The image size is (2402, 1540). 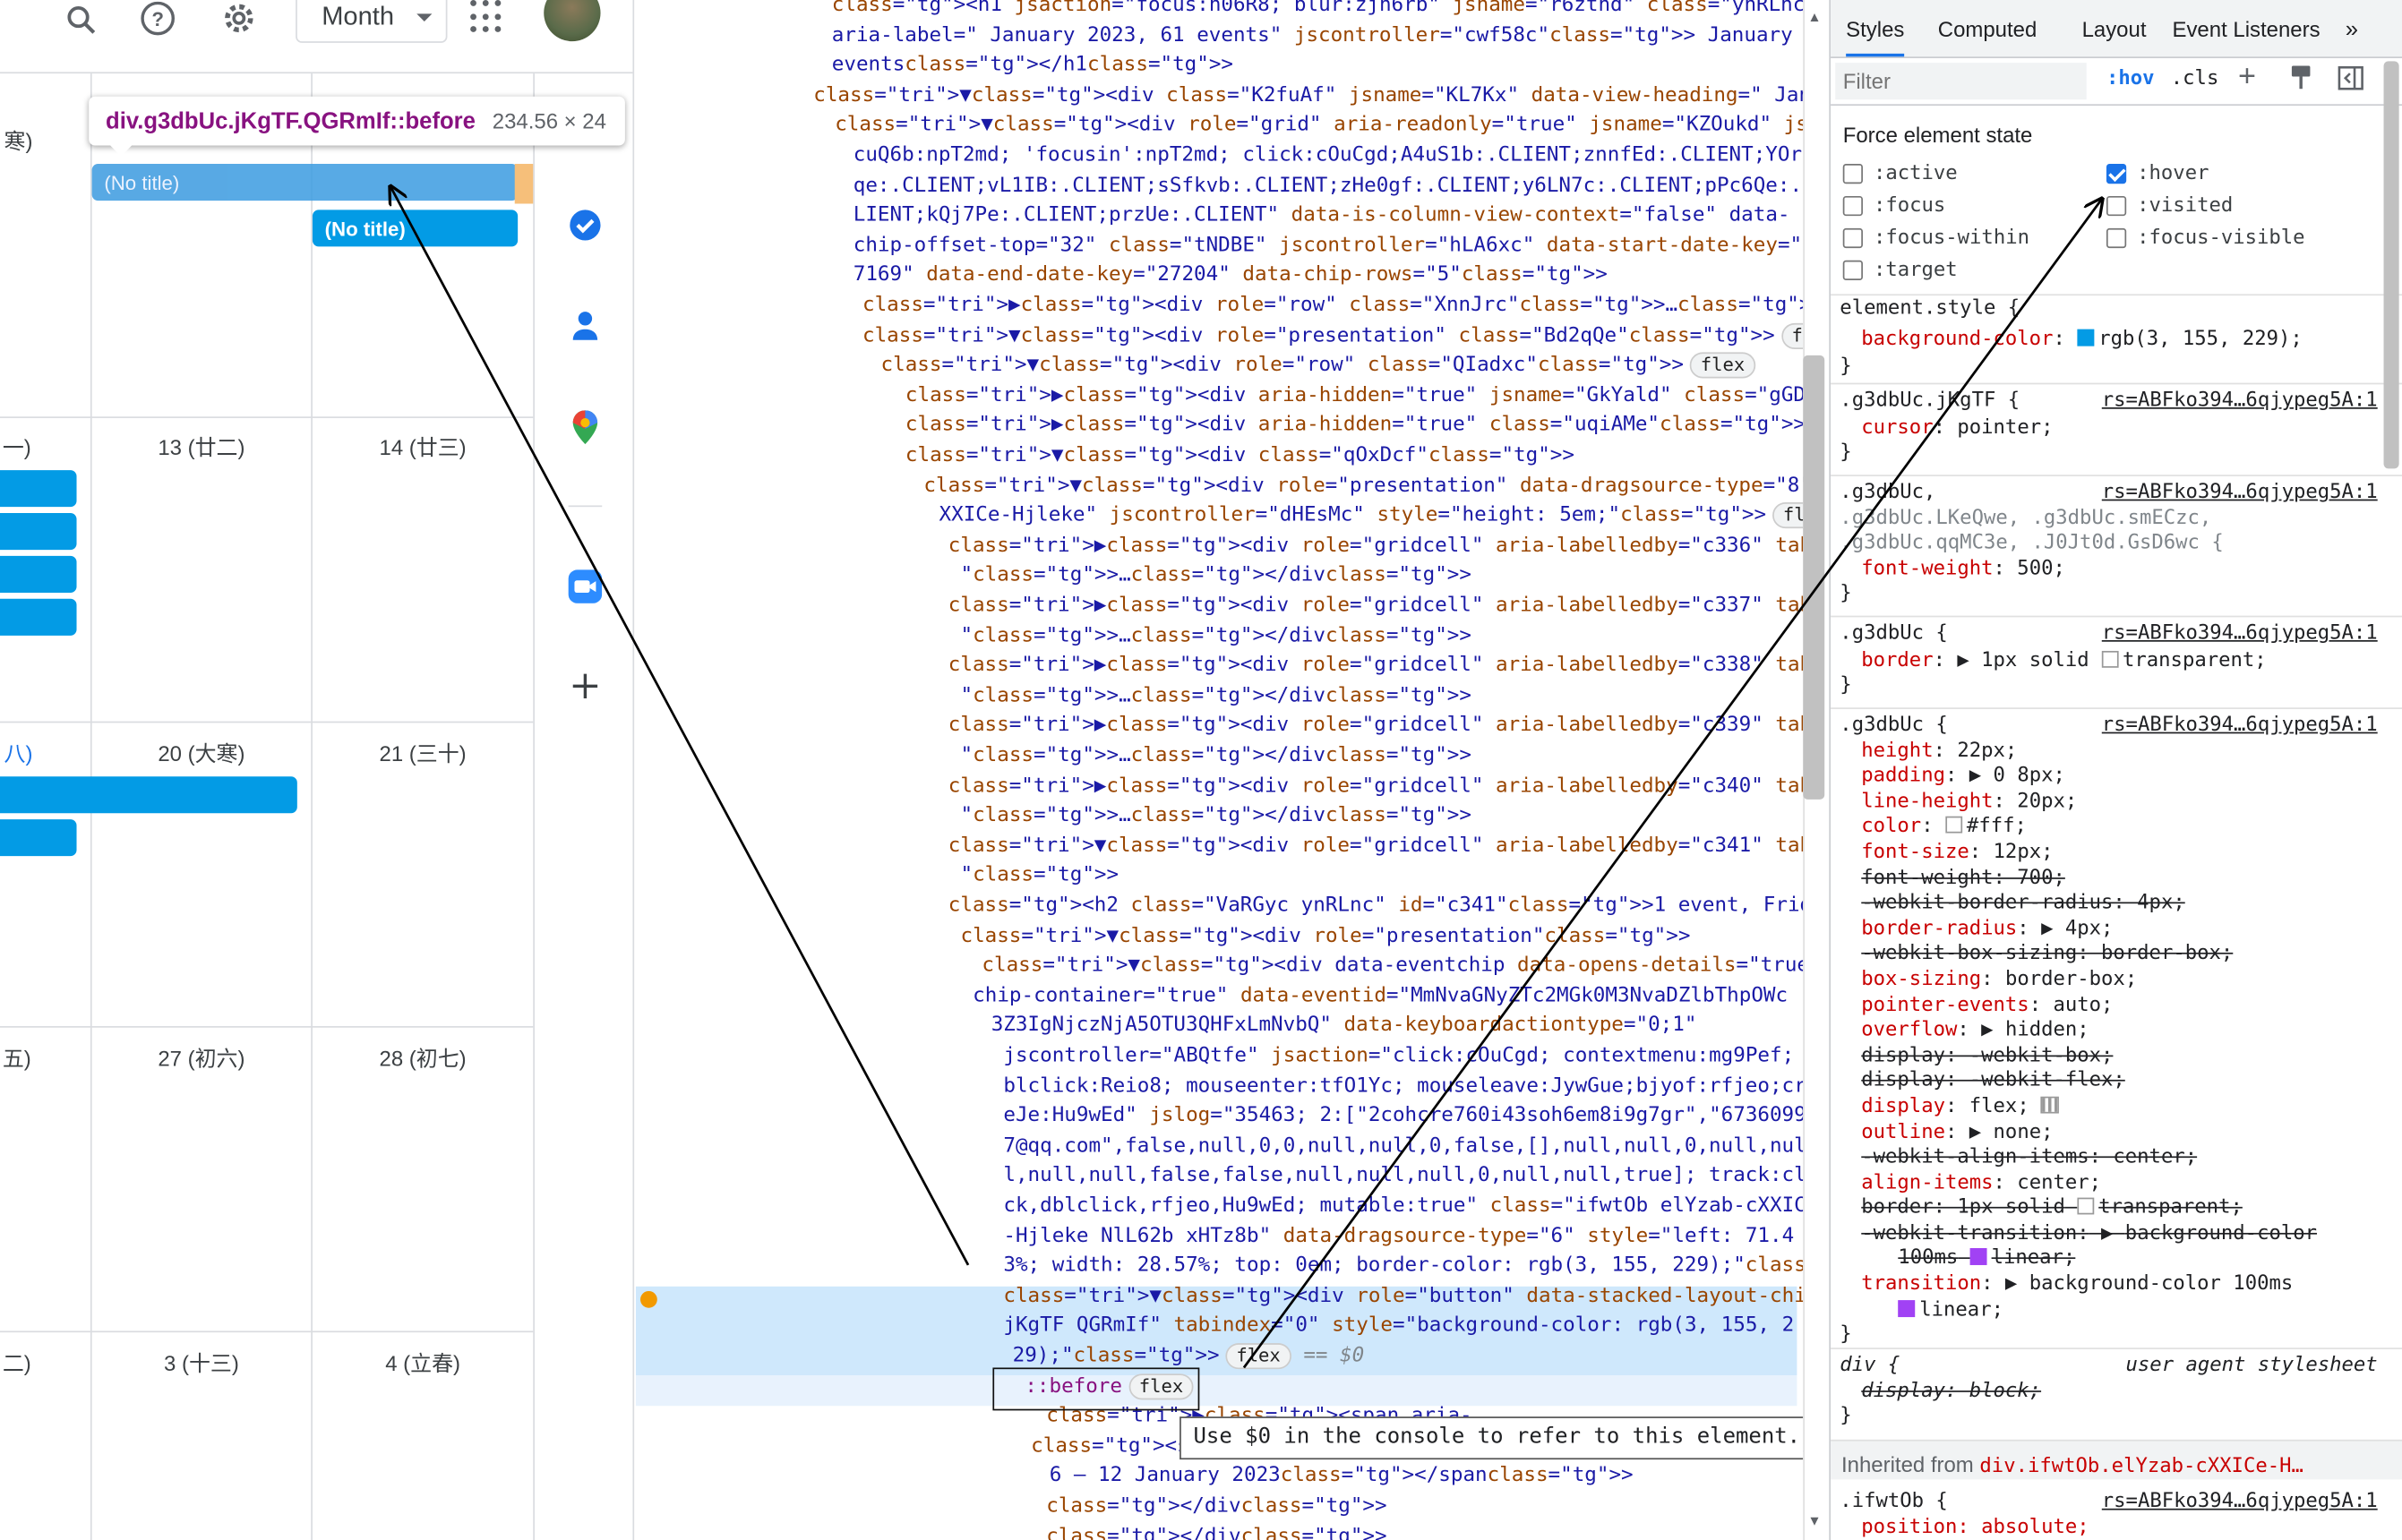 I want to click on css-property: transition, so click(x=1921, y=1284).